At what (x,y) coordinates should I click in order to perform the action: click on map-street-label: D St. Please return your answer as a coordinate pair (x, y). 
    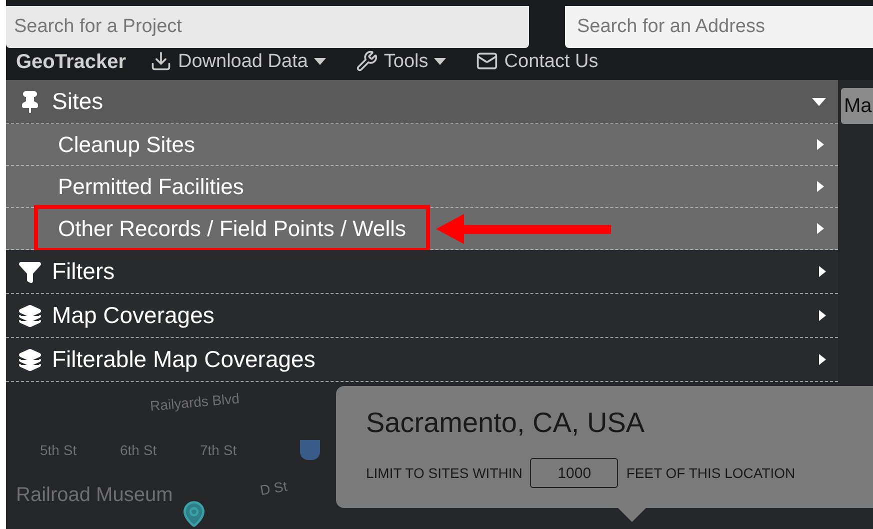
    Looking at the image, I should click on (273, 488).